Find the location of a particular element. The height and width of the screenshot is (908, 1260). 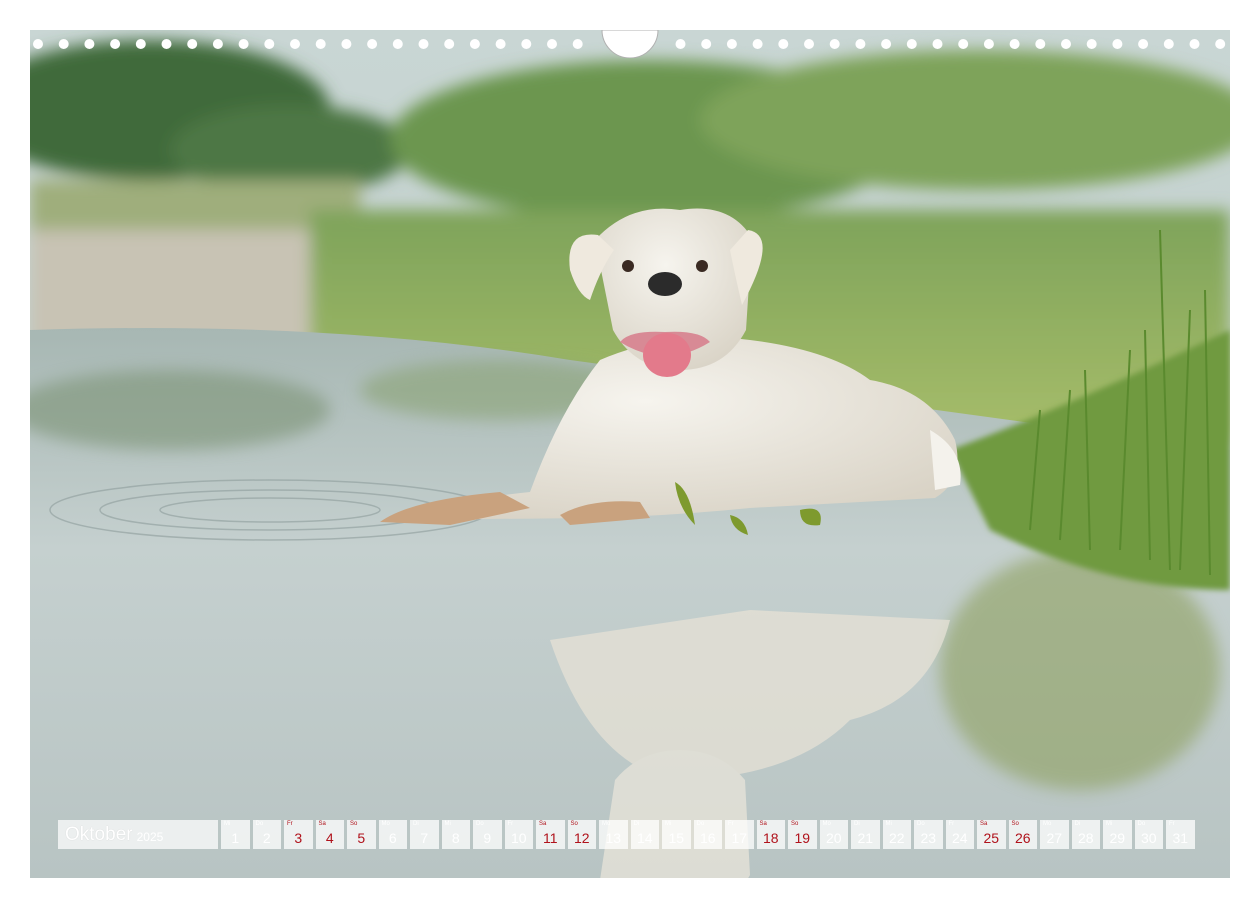

day-cell: Fr 31 is located at coordinates (1180, 834).